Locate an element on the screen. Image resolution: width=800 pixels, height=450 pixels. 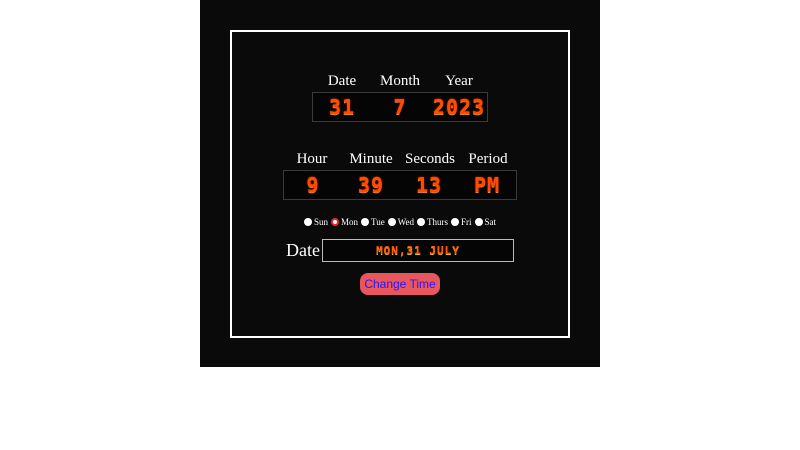
date-field-label: Date is located at coordinates (303, 250).